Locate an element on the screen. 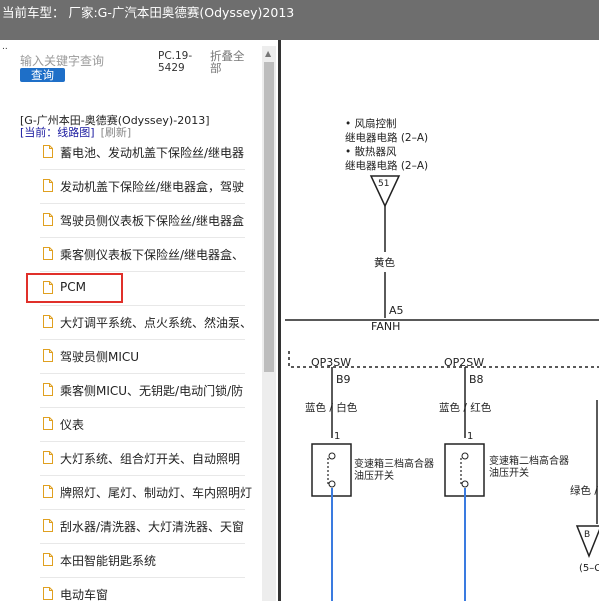  tree-item: 刮水器/清洗器、大灯清洗器、天窗 is located at coordinates (142, 526).